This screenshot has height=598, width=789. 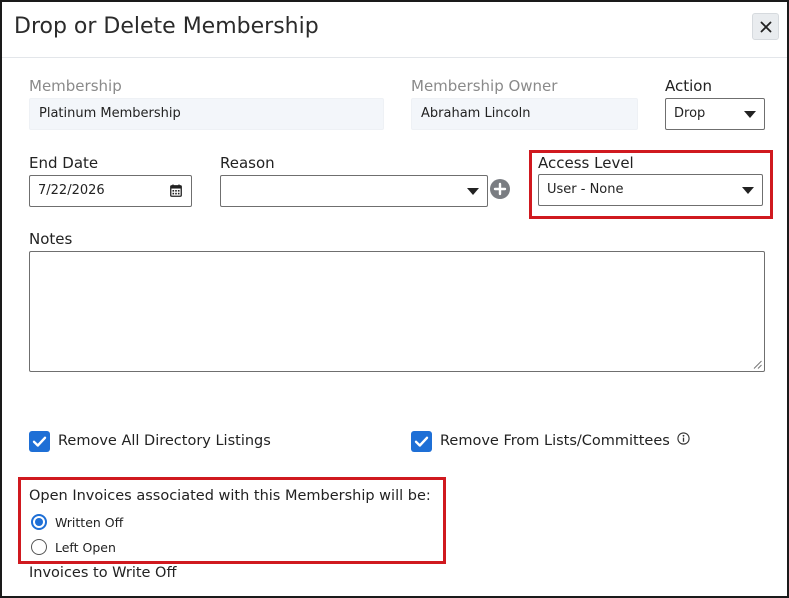 What do you see at coordinates (39, 522) in the screenshot?
I see `written-off-radio` at bounding box center [39, 522].